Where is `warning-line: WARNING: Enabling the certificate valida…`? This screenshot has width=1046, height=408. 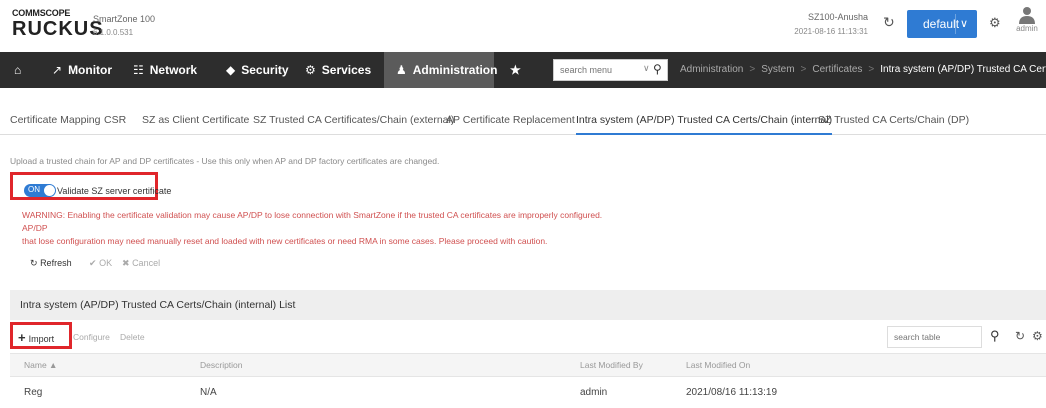
warning-line: WARNING: Enabling the certificate valida… is located at coordinates (312, 221).